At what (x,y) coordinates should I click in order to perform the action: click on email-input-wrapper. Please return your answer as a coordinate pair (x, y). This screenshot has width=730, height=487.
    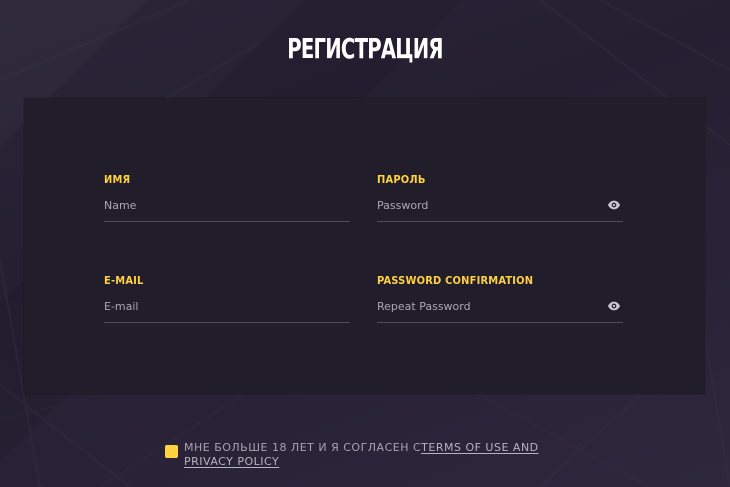
    Looking at the image, I should click on (239, 310).